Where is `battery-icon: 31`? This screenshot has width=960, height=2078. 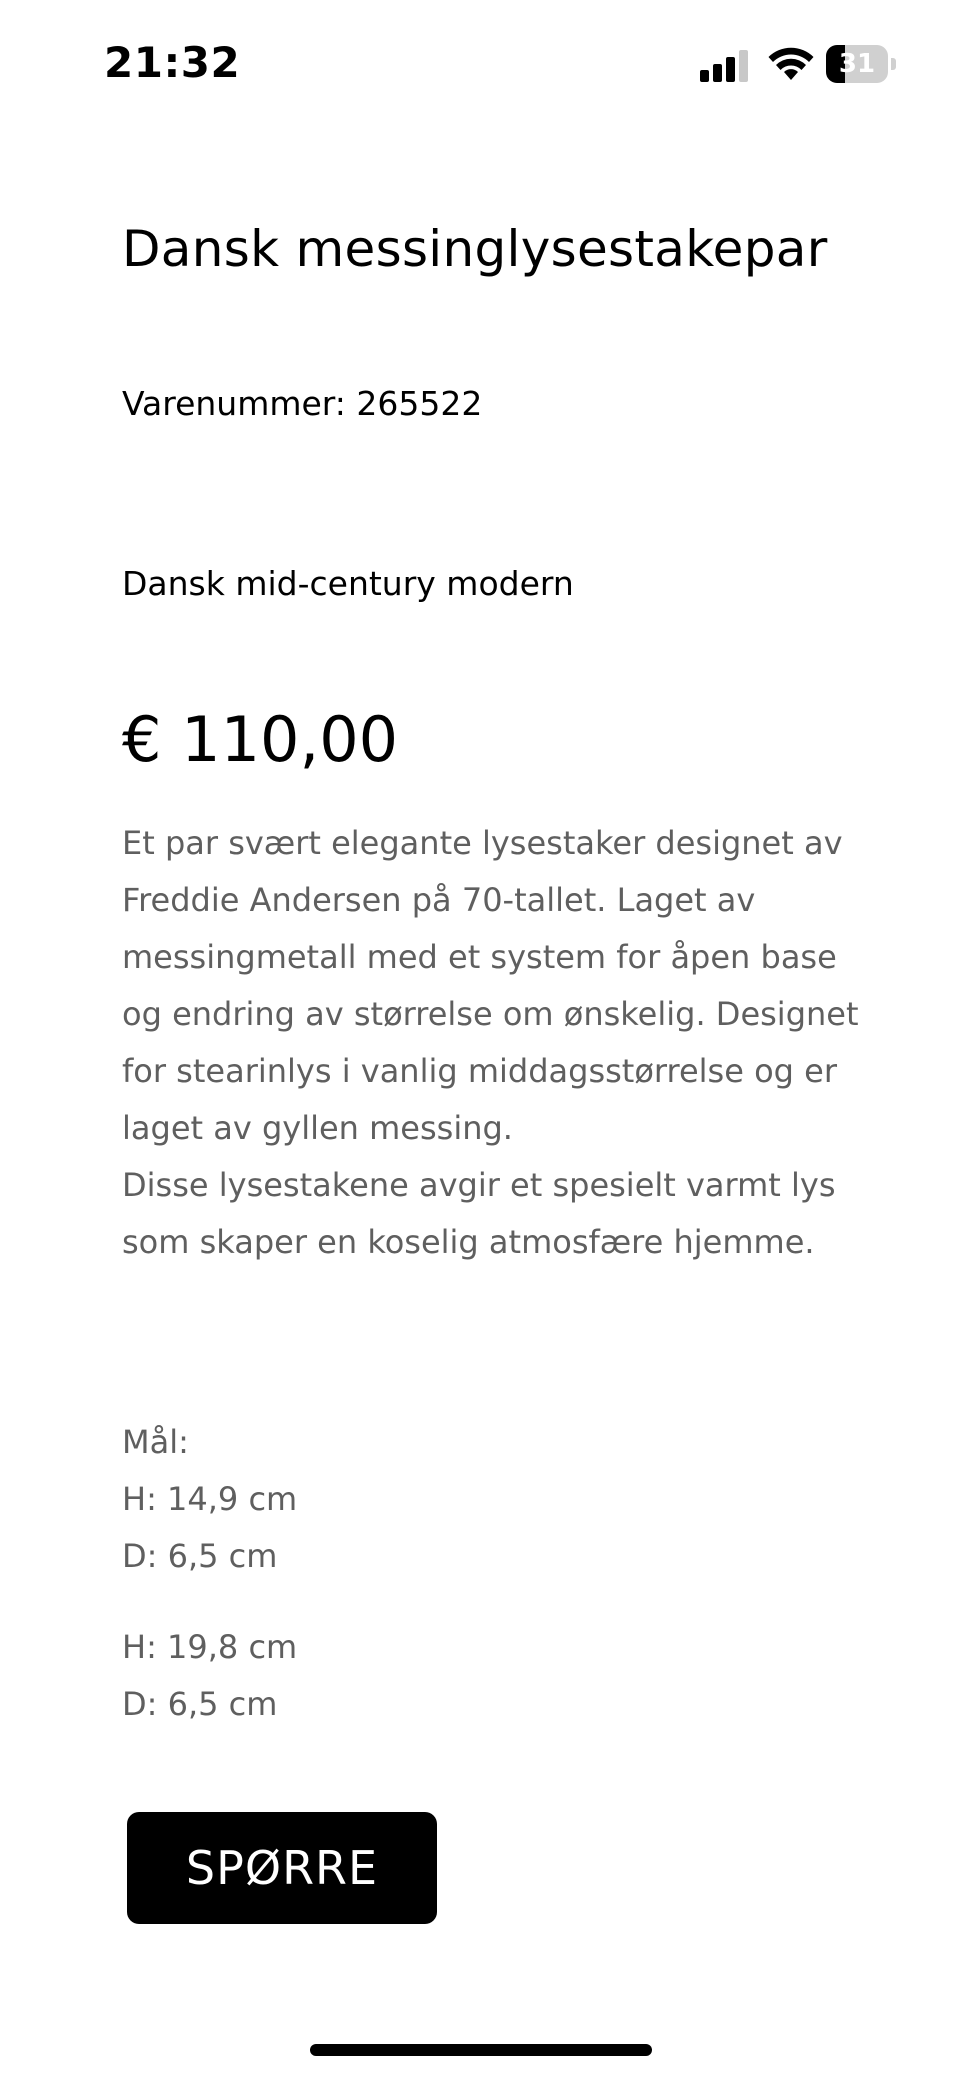
battery-icon: 31 is located at coordinates (861, 64).